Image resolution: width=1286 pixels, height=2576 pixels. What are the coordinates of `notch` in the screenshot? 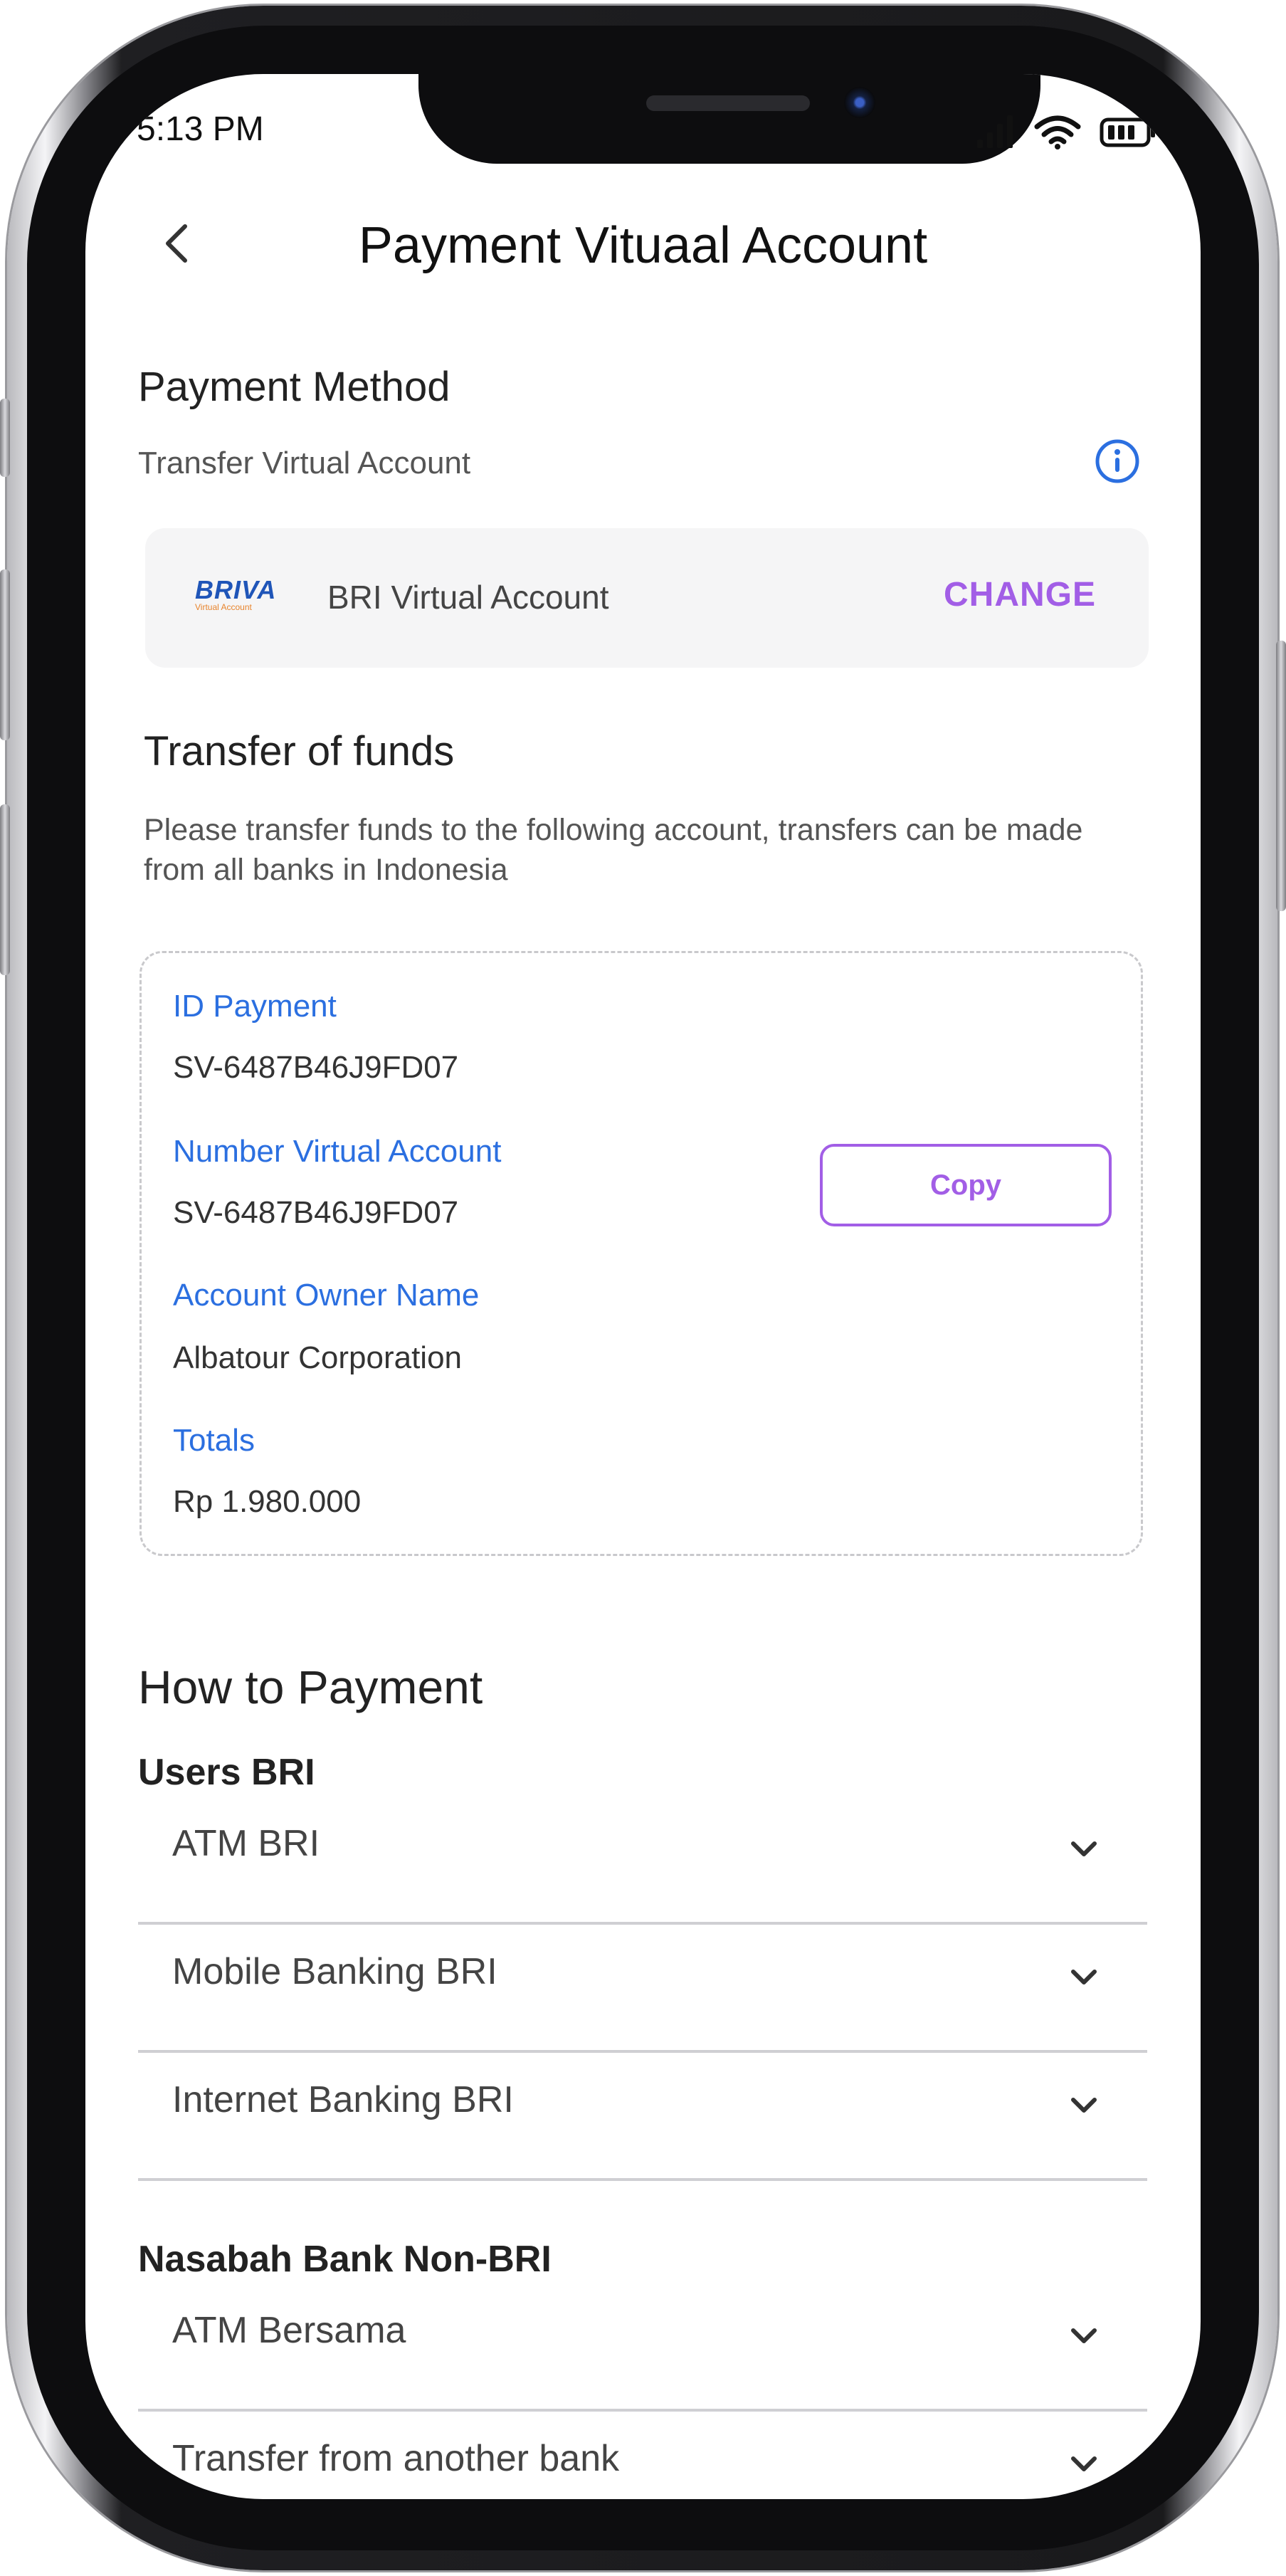 It's located at (729, 119).